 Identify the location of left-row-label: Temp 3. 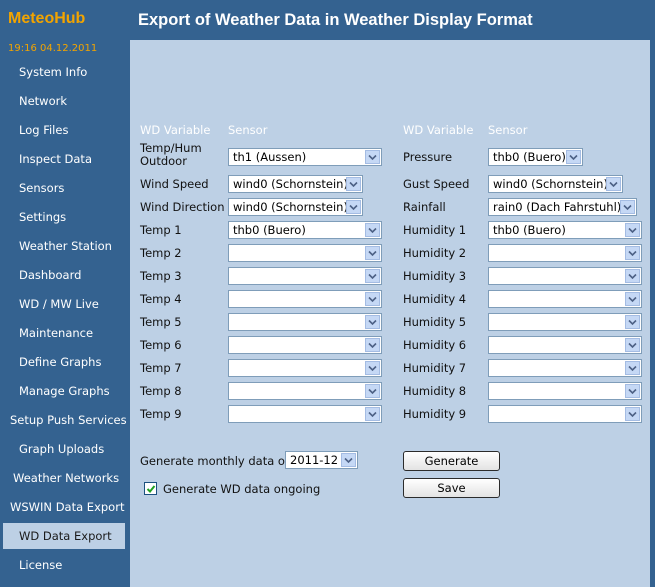
(161, 276).